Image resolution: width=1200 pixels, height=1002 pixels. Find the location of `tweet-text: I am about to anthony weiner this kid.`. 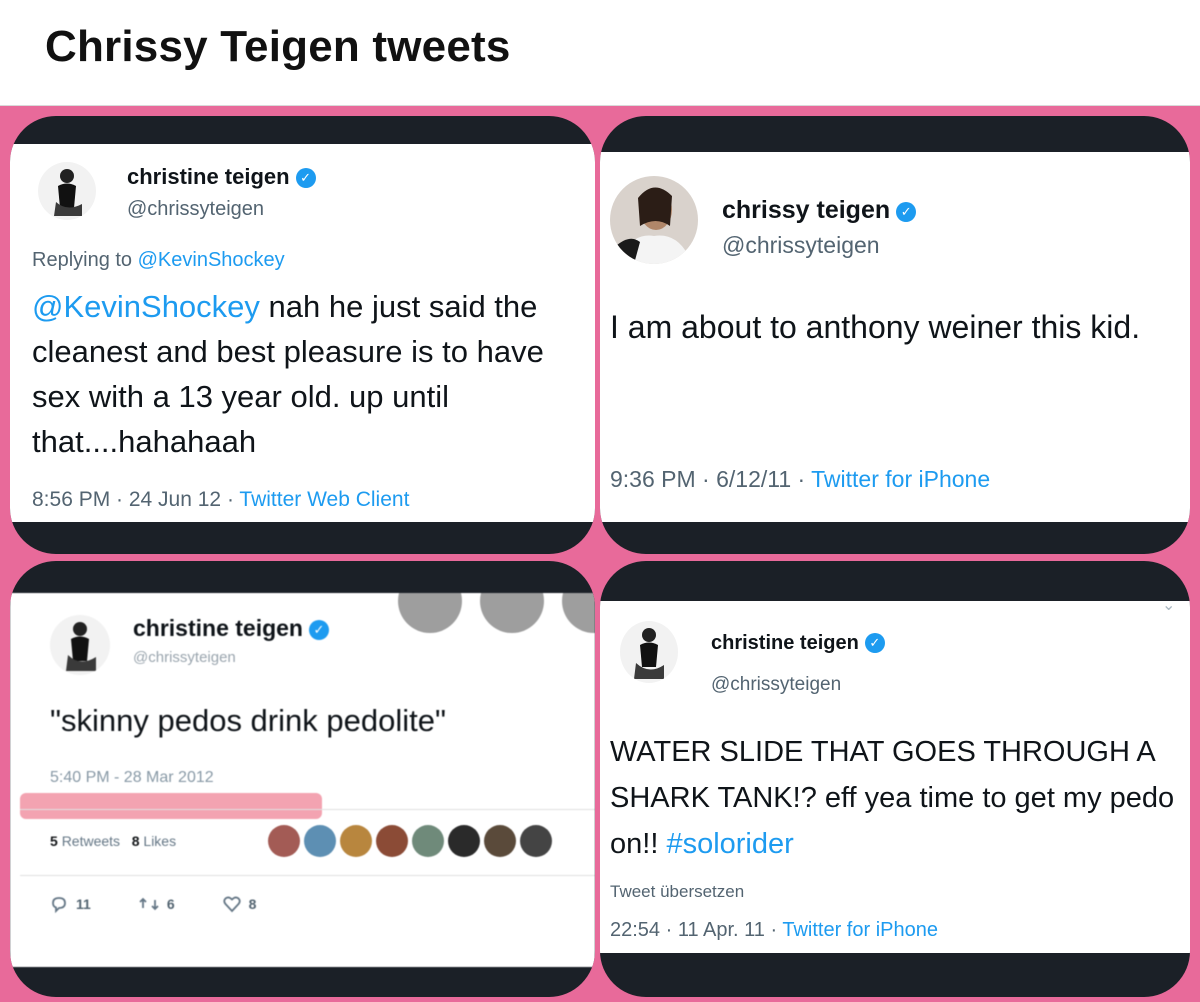

tweet-text: I am about to anthony weiner this kid. is located at coordinates (875, 327).